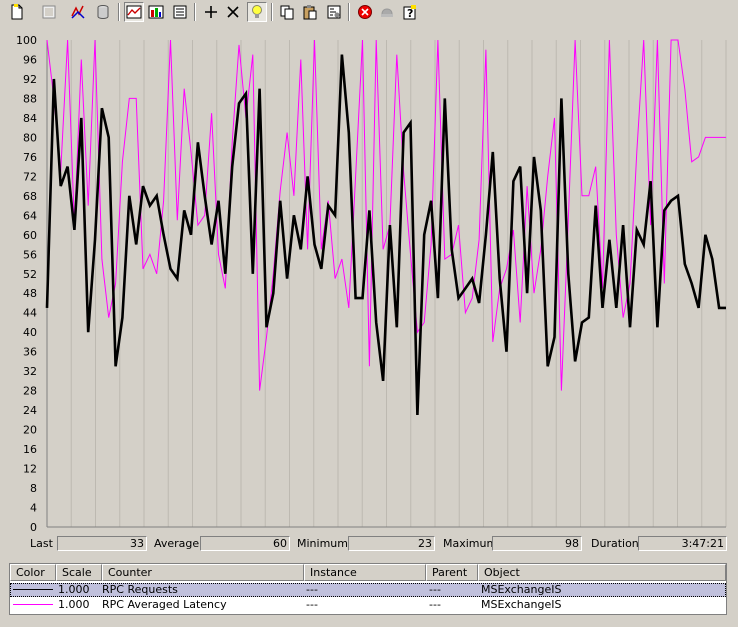 The width and height of the screenshot is (738, 627). What do you see at coordinates (137, 543) in the screenshot?
I see `last-value: 33` at bounding box center [137, 543].